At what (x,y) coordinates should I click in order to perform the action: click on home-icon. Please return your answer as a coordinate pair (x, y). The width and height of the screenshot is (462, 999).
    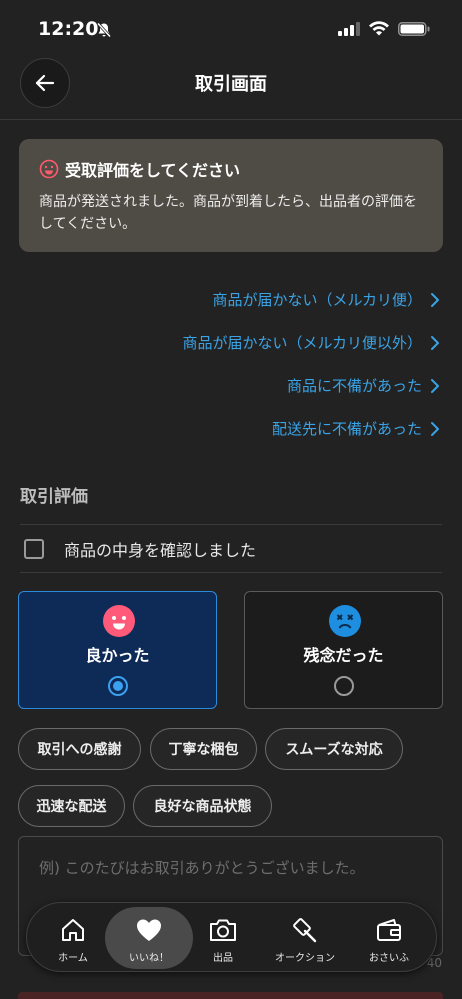
    Looking at the image, I should click on (73, 930).